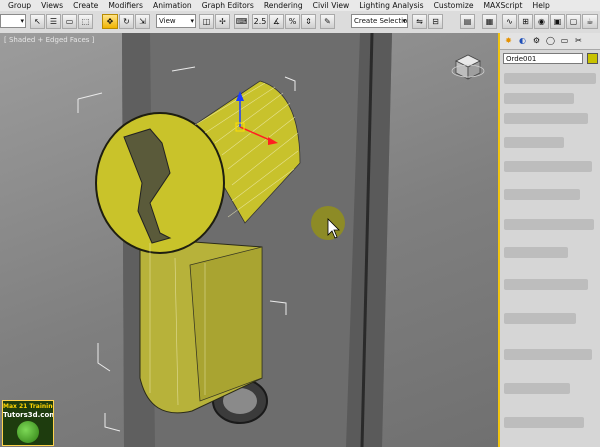 The width and height of the screenshot is (600, 447). Describe the element at coordinates (85, 5) in the screenshot. I see `menu-create: Create` at that location.